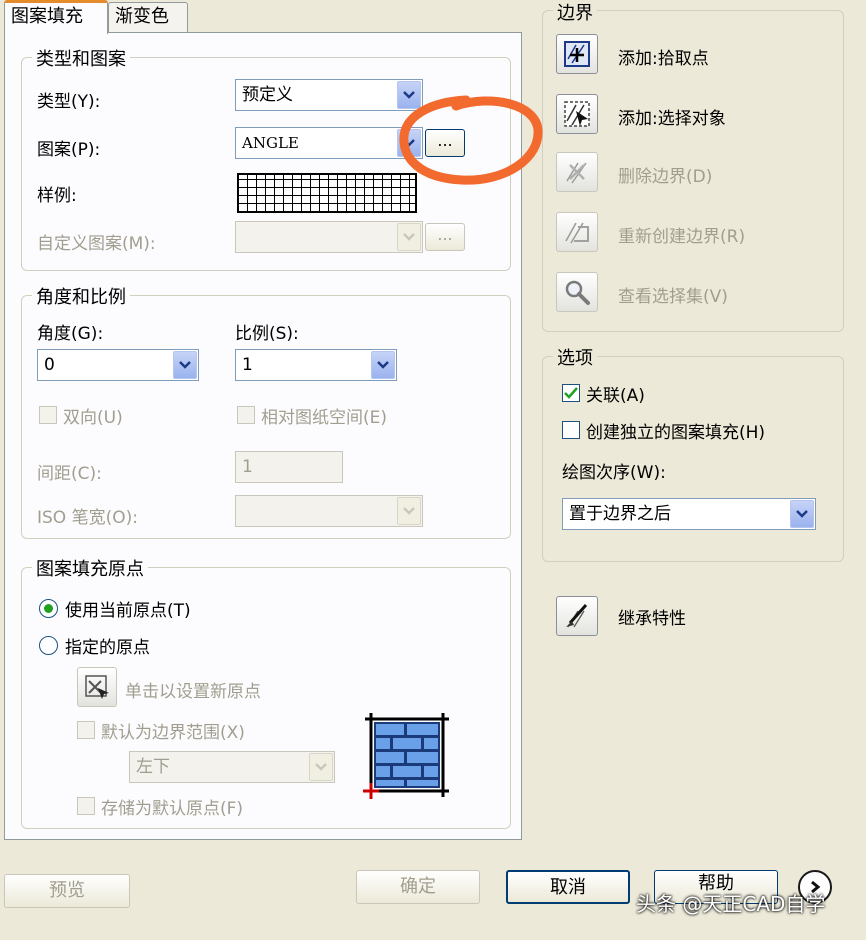 The image size is (866, 940). What do you see at coordinates (48, 608) in the screenshot?
I see `use-current-origin-radio` at bounding box center [48, 608].